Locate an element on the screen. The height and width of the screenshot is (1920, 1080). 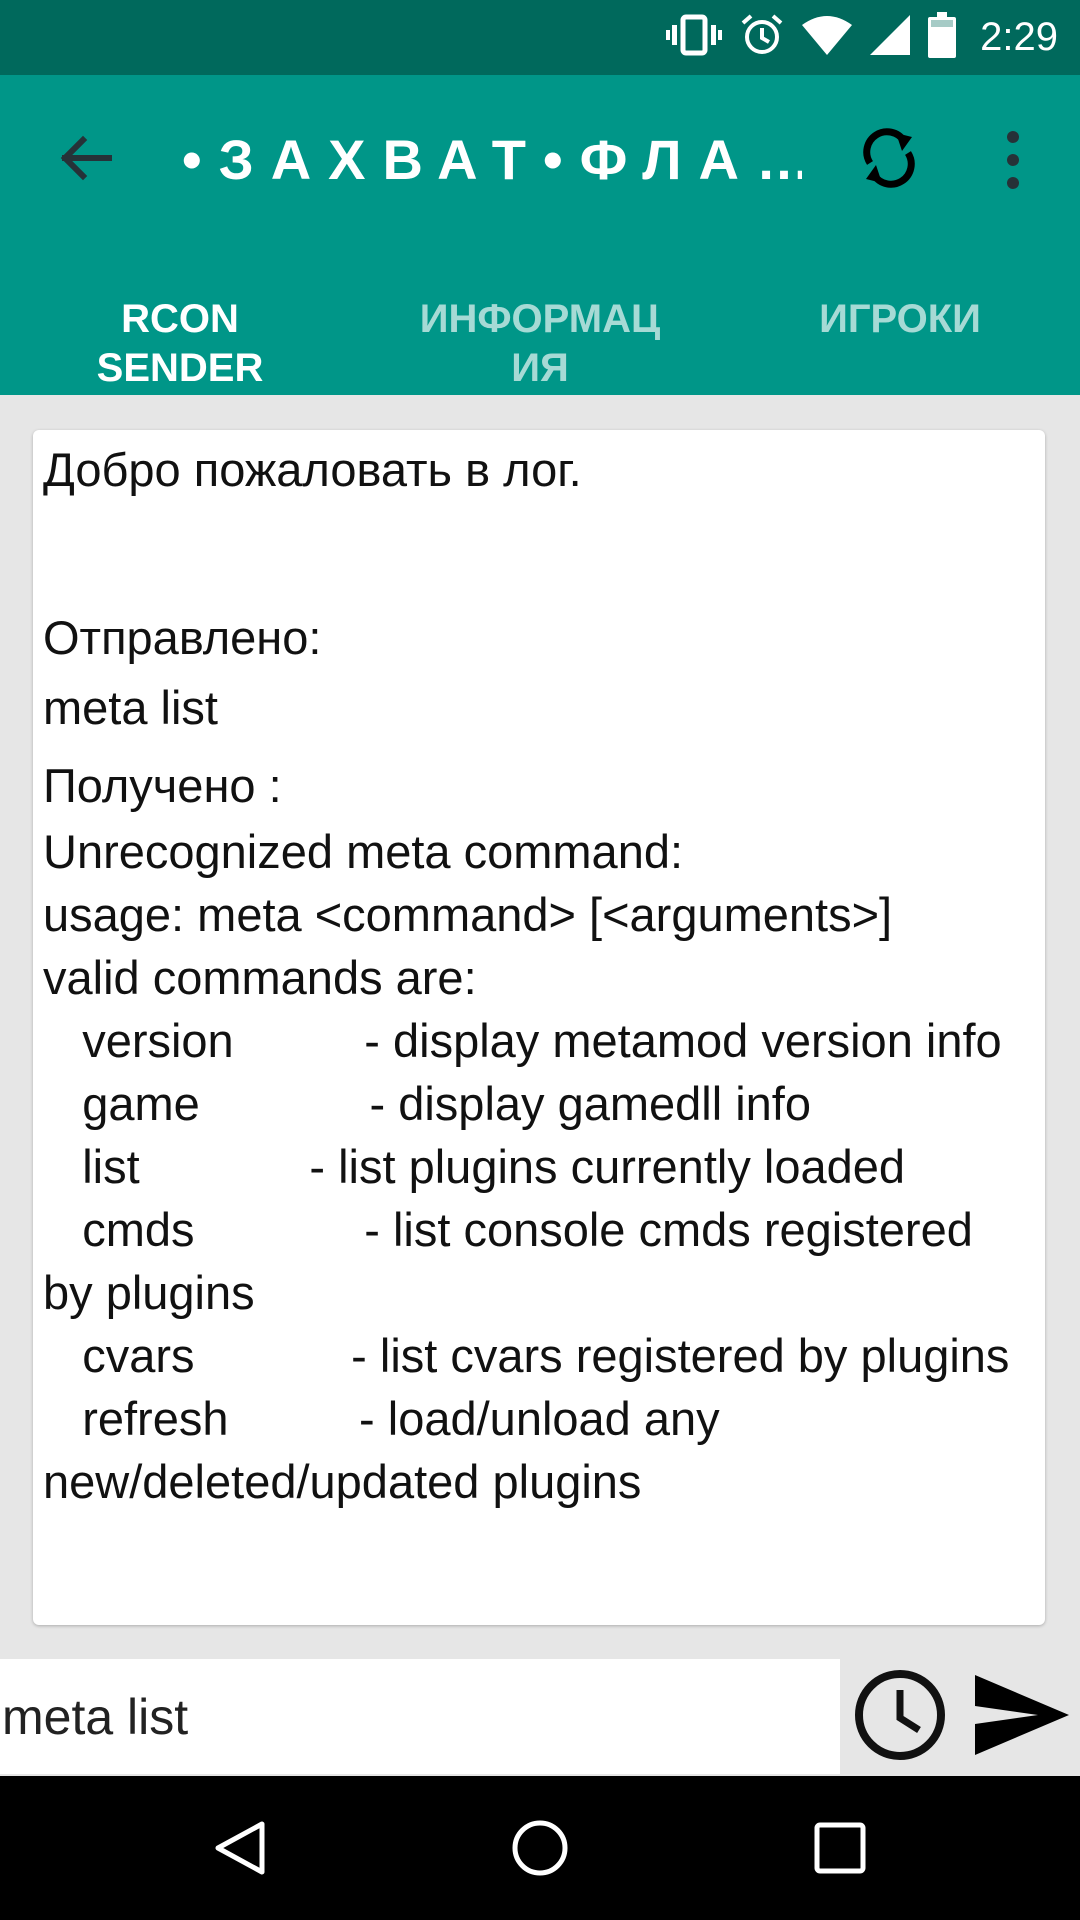
overflow-menu-button is located at coordinates (1013, 160).